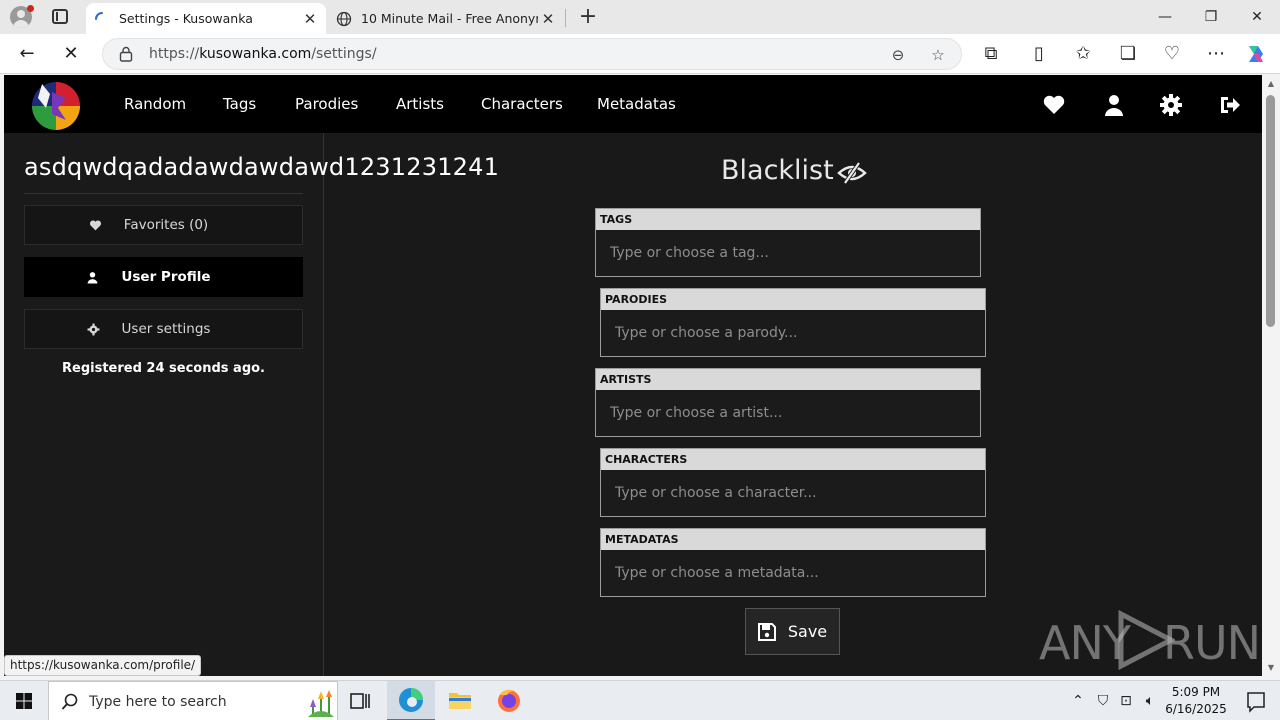  I want to click on scroll-thumb, so click(1270, 211).